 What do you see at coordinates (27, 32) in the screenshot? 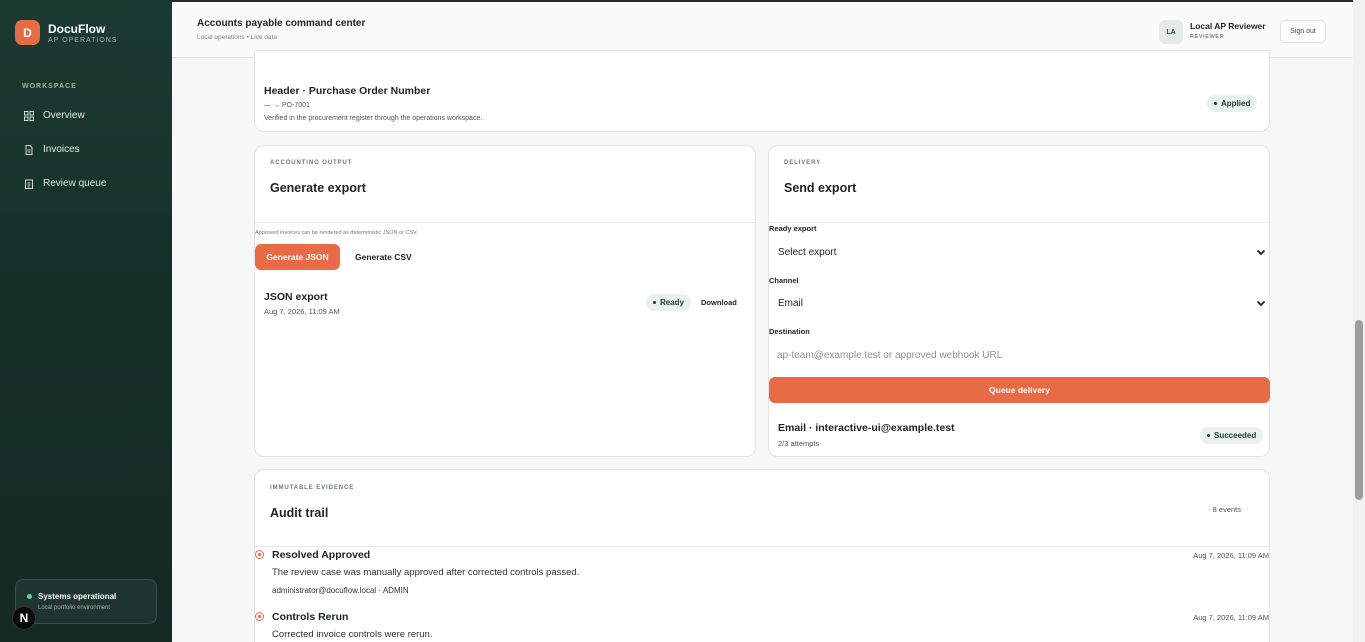
I see `brand-logo: D` at bounding box center [27, 32].